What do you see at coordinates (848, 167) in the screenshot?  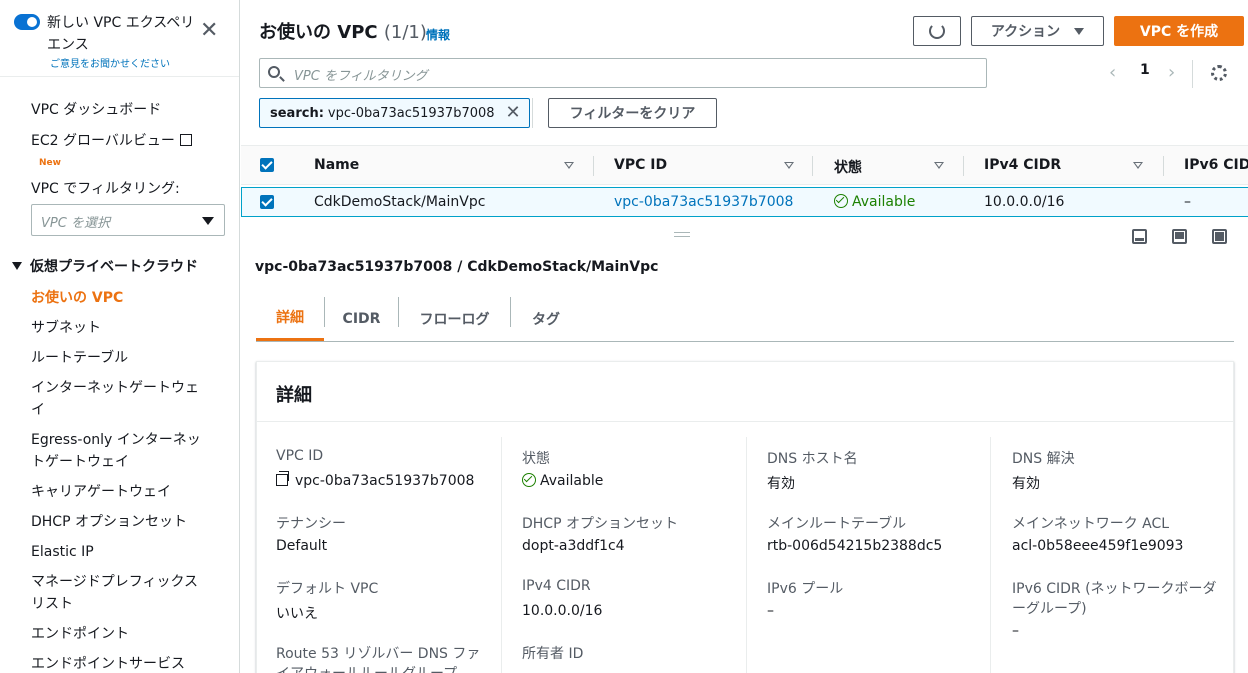 I see `column-header-state: 状態` at bounding box center [848, 167].